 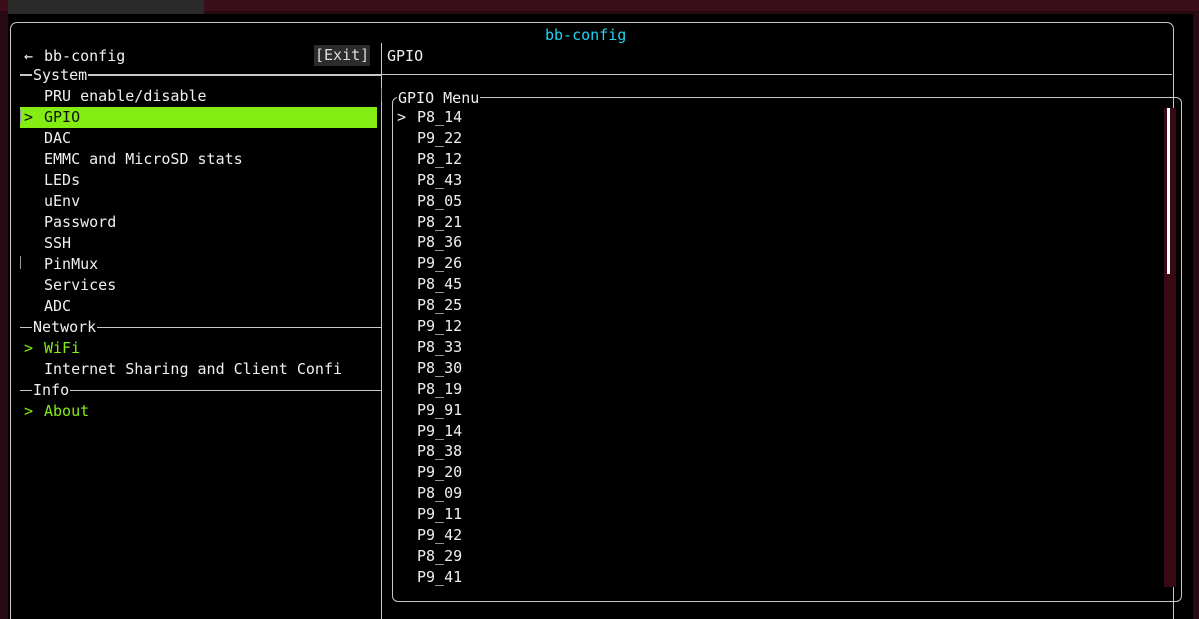 I want to click on sidebar-item-label: ADC, so click(x=58, y=306).